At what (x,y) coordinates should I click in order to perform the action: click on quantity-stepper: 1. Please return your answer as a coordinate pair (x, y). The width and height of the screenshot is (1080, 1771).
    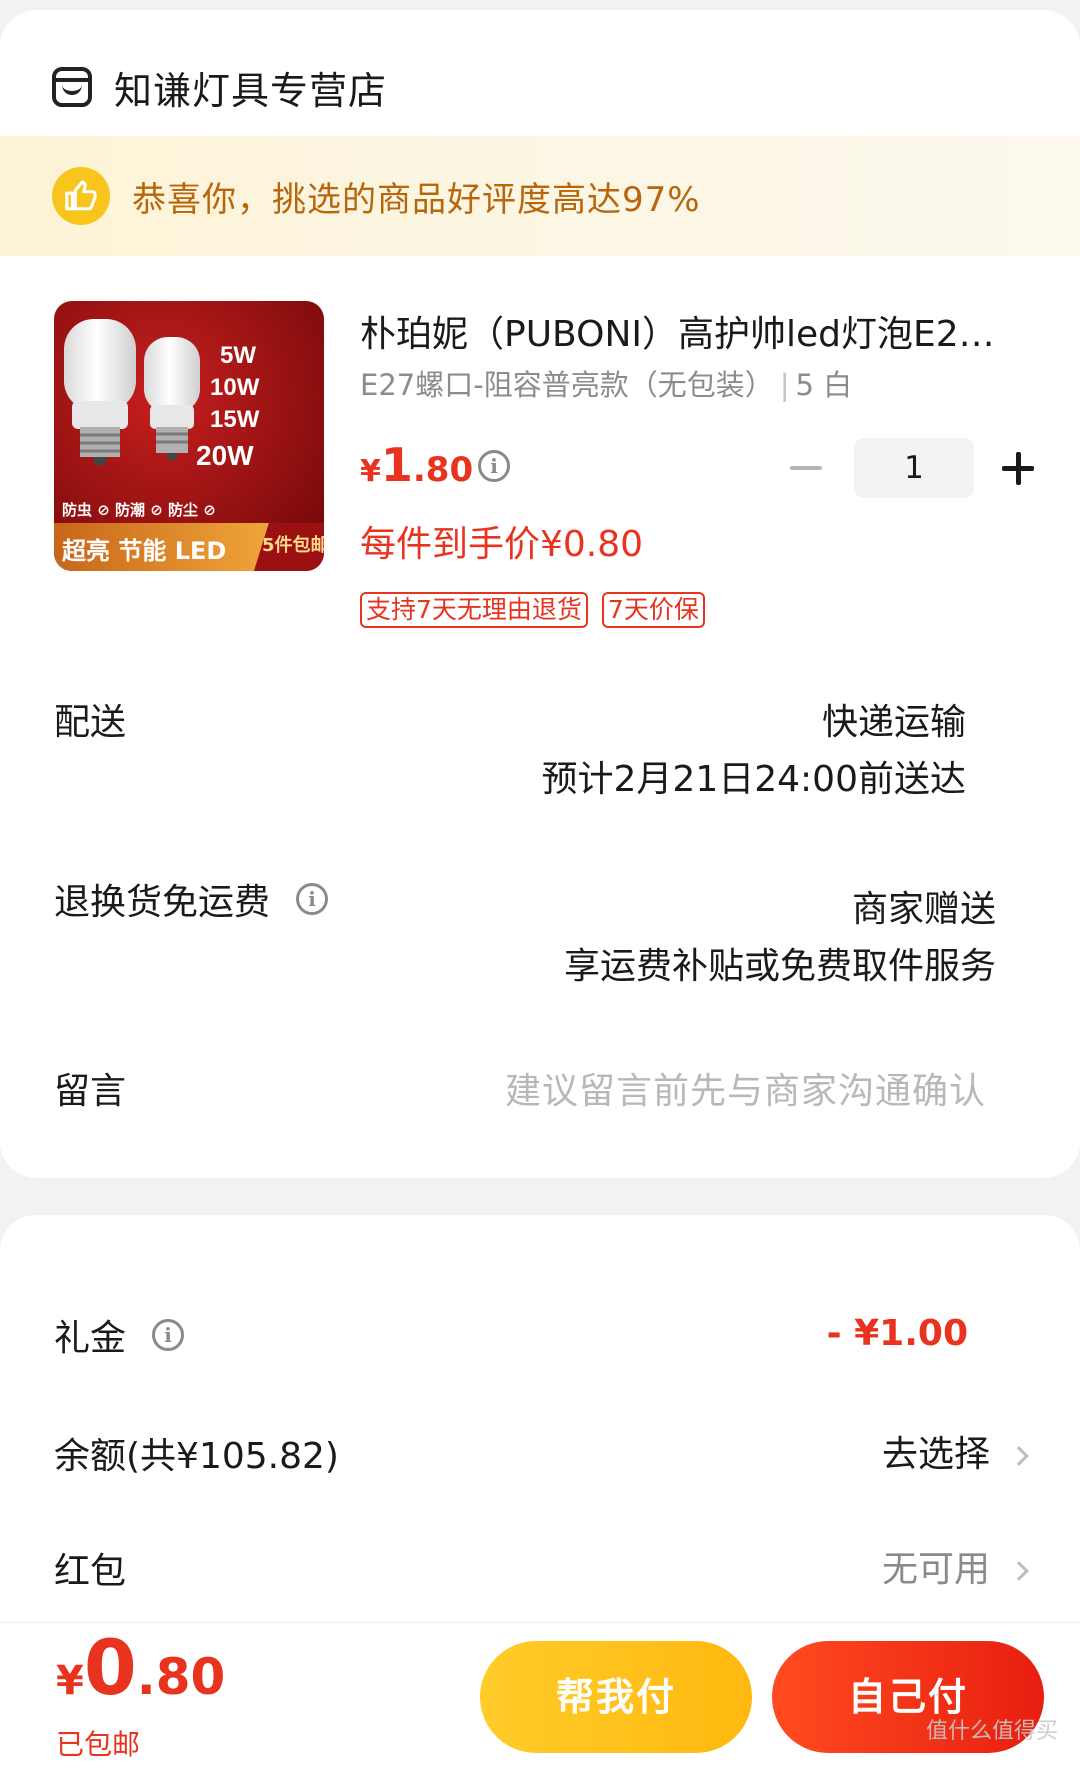
    Looking at the image, I should click on (914, 468).